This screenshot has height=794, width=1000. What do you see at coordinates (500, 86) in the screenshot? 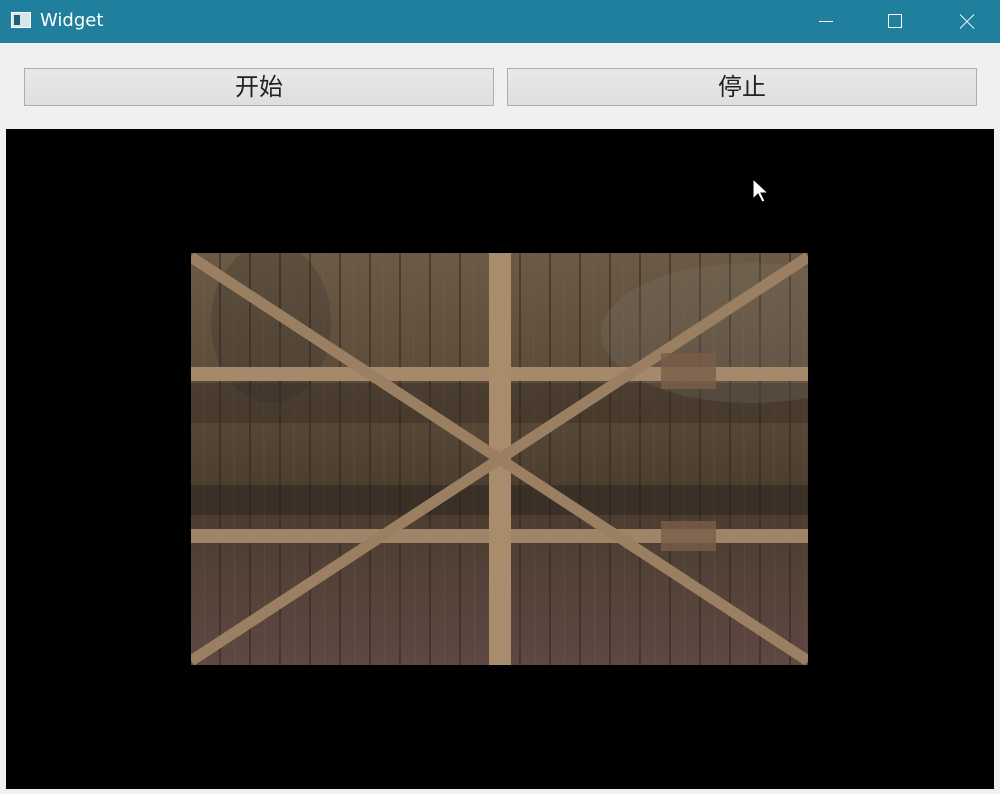
I see `button-bar: 开始 停止` at bounding box center [500, 86].